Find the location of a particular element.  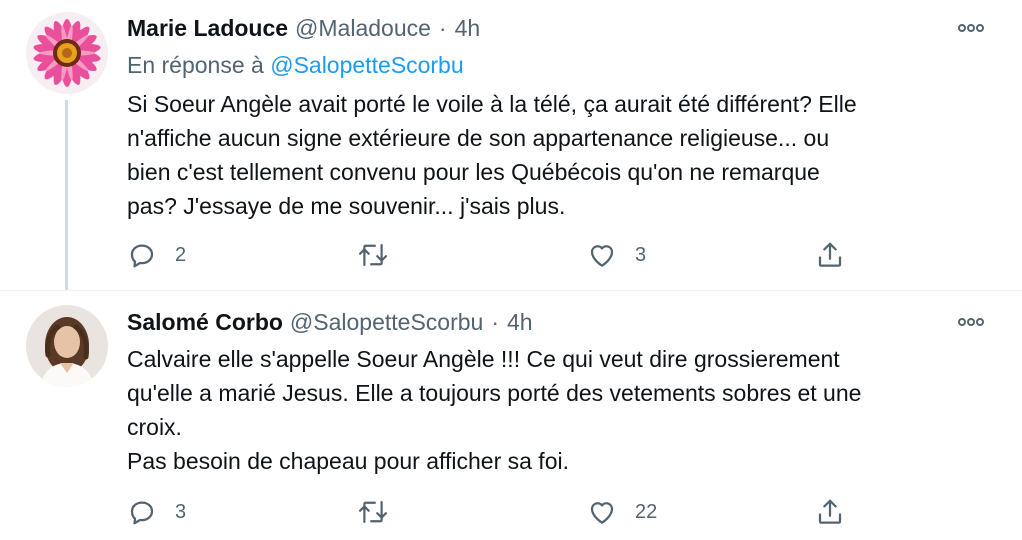

like-button: 3 is located at coordinates (616, 255).